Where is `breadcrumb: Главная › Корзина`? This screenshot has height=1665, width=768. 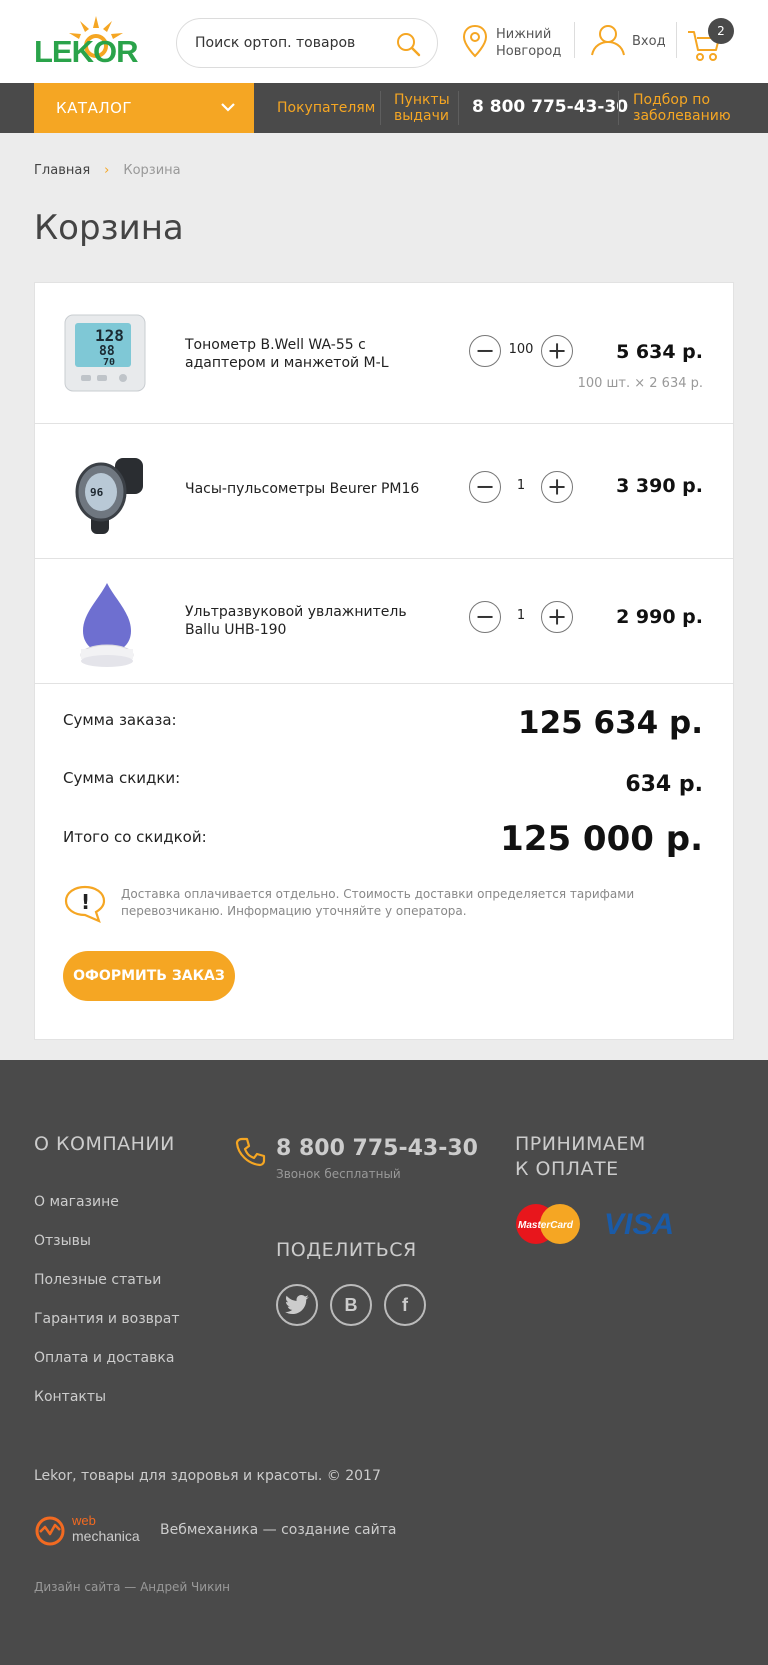
breadcrumb: Главная › Корзина is located at coordinates (107, 170).